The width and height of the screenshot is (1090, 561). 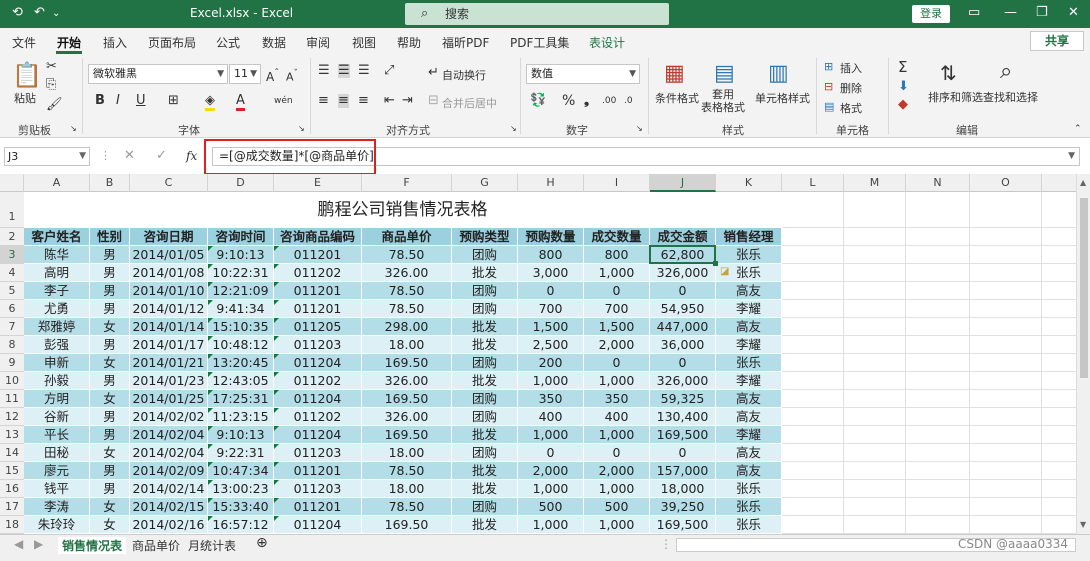 I want to click on table-cell: 12:43:05, so click(x=241, y=381).